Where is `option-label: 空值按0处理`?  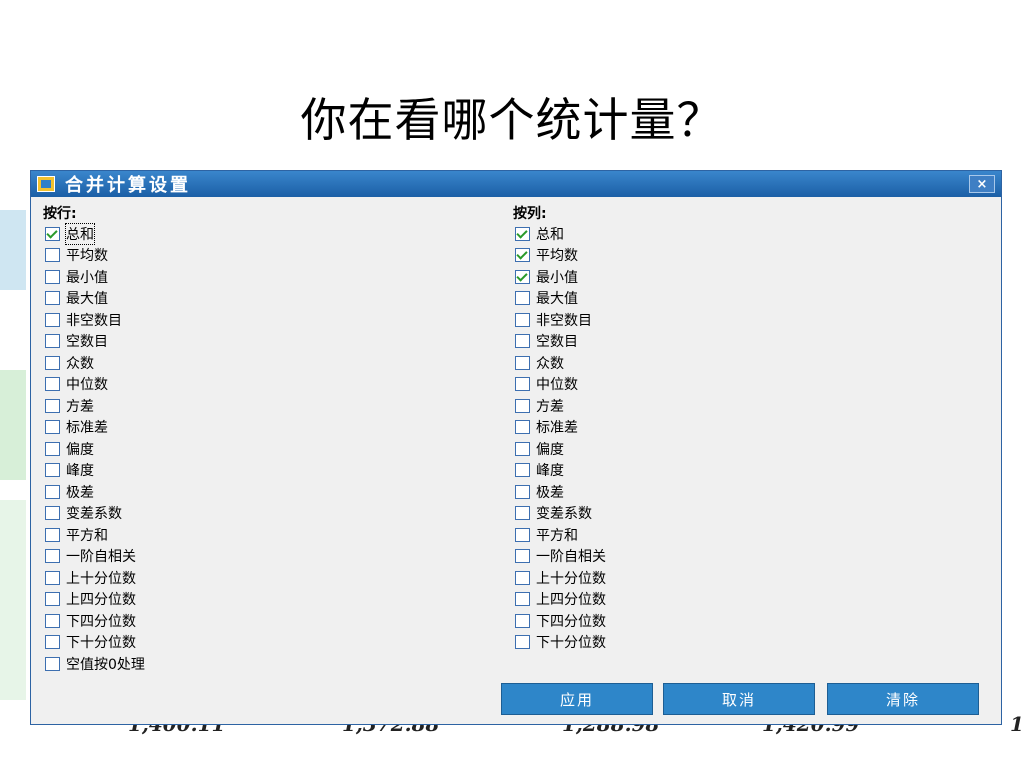 option-label: 空值按0处理 is located at coordinates (105, 664).